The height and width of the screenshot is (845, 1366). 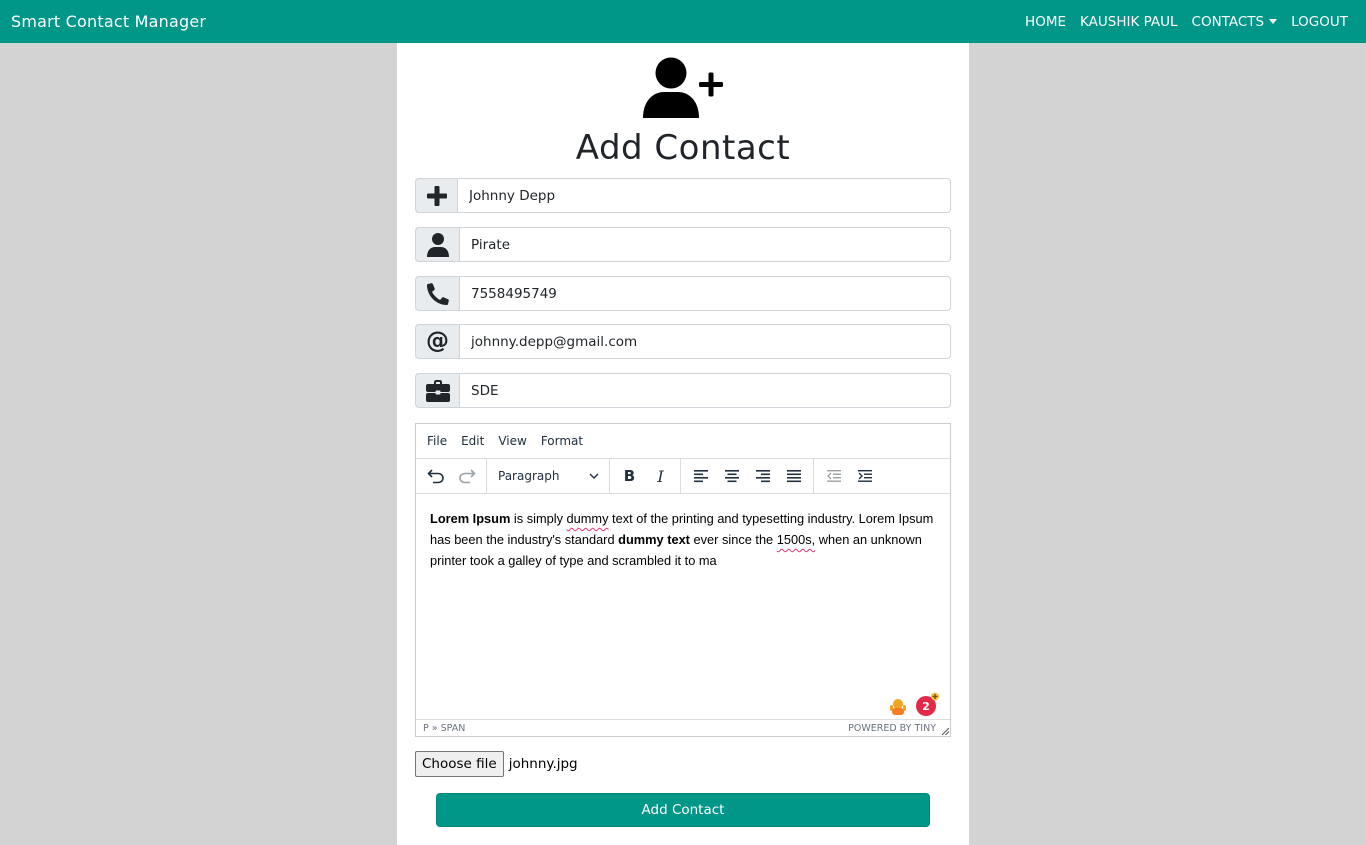 I want to click on email-input-wrap, so click(x=705, y=341).